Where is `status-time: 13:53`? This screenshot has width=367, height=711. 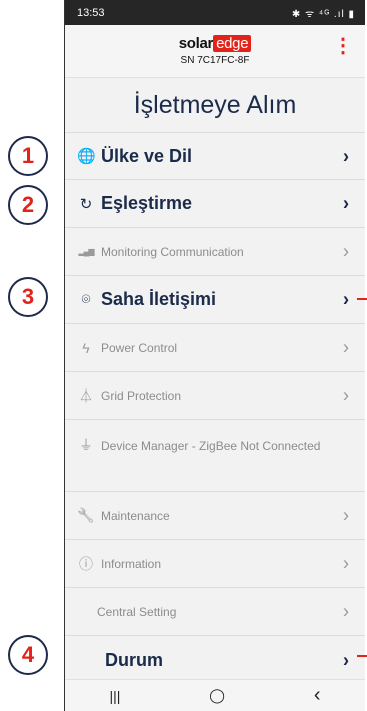
status-time: 13:53 is located at coordinates (91, 12).